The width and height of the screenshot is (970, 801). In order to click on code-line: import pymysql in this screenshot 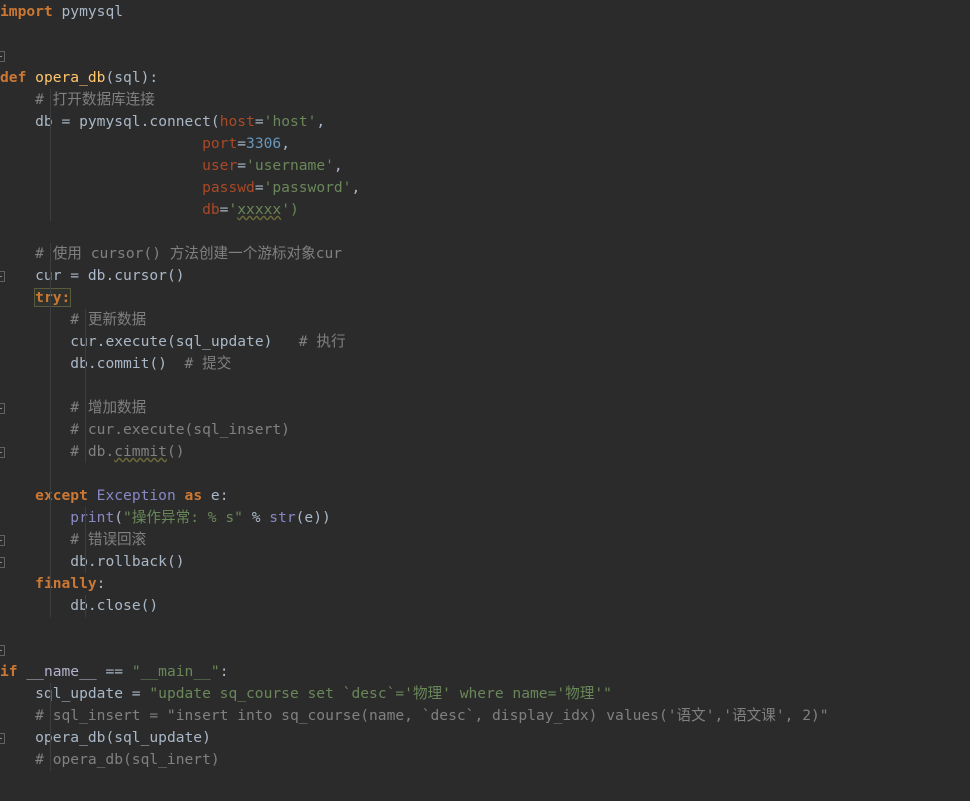, I will do `click(485, 12)`.